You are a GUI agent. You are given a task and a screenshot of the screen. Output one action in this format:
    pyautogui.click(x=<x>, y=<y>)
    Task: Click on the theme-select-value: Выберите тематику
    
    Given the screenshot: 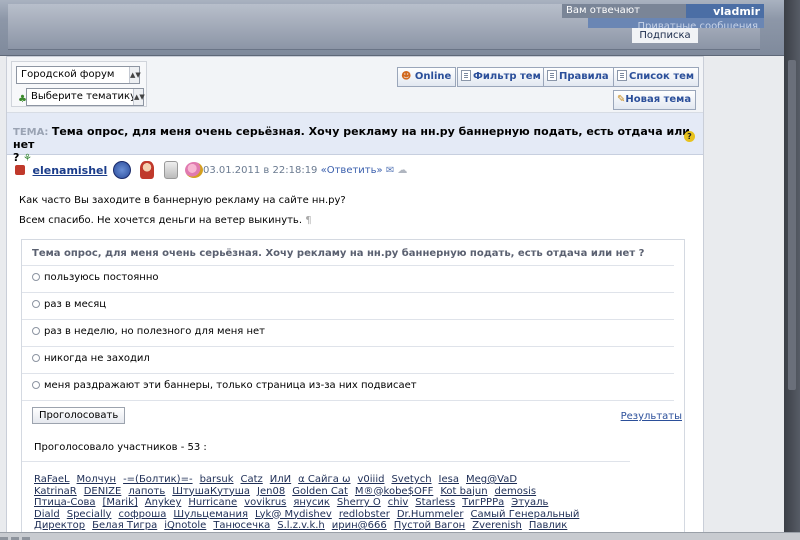 What is the action you would take?
    pyautogui.click(x=84, y=96)
    